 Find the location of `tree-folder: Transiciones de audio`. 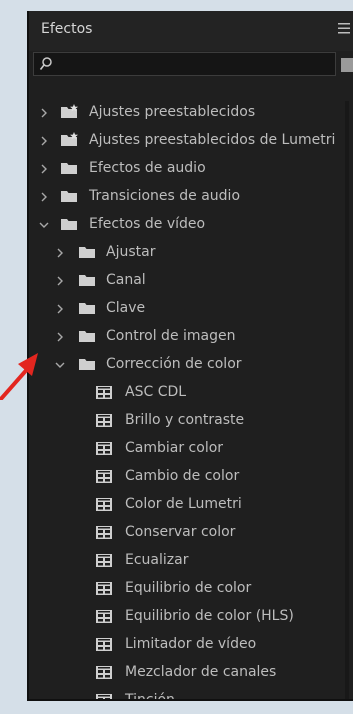

tree-folder: Transiciones de audio is located at coordinates (191, 197).